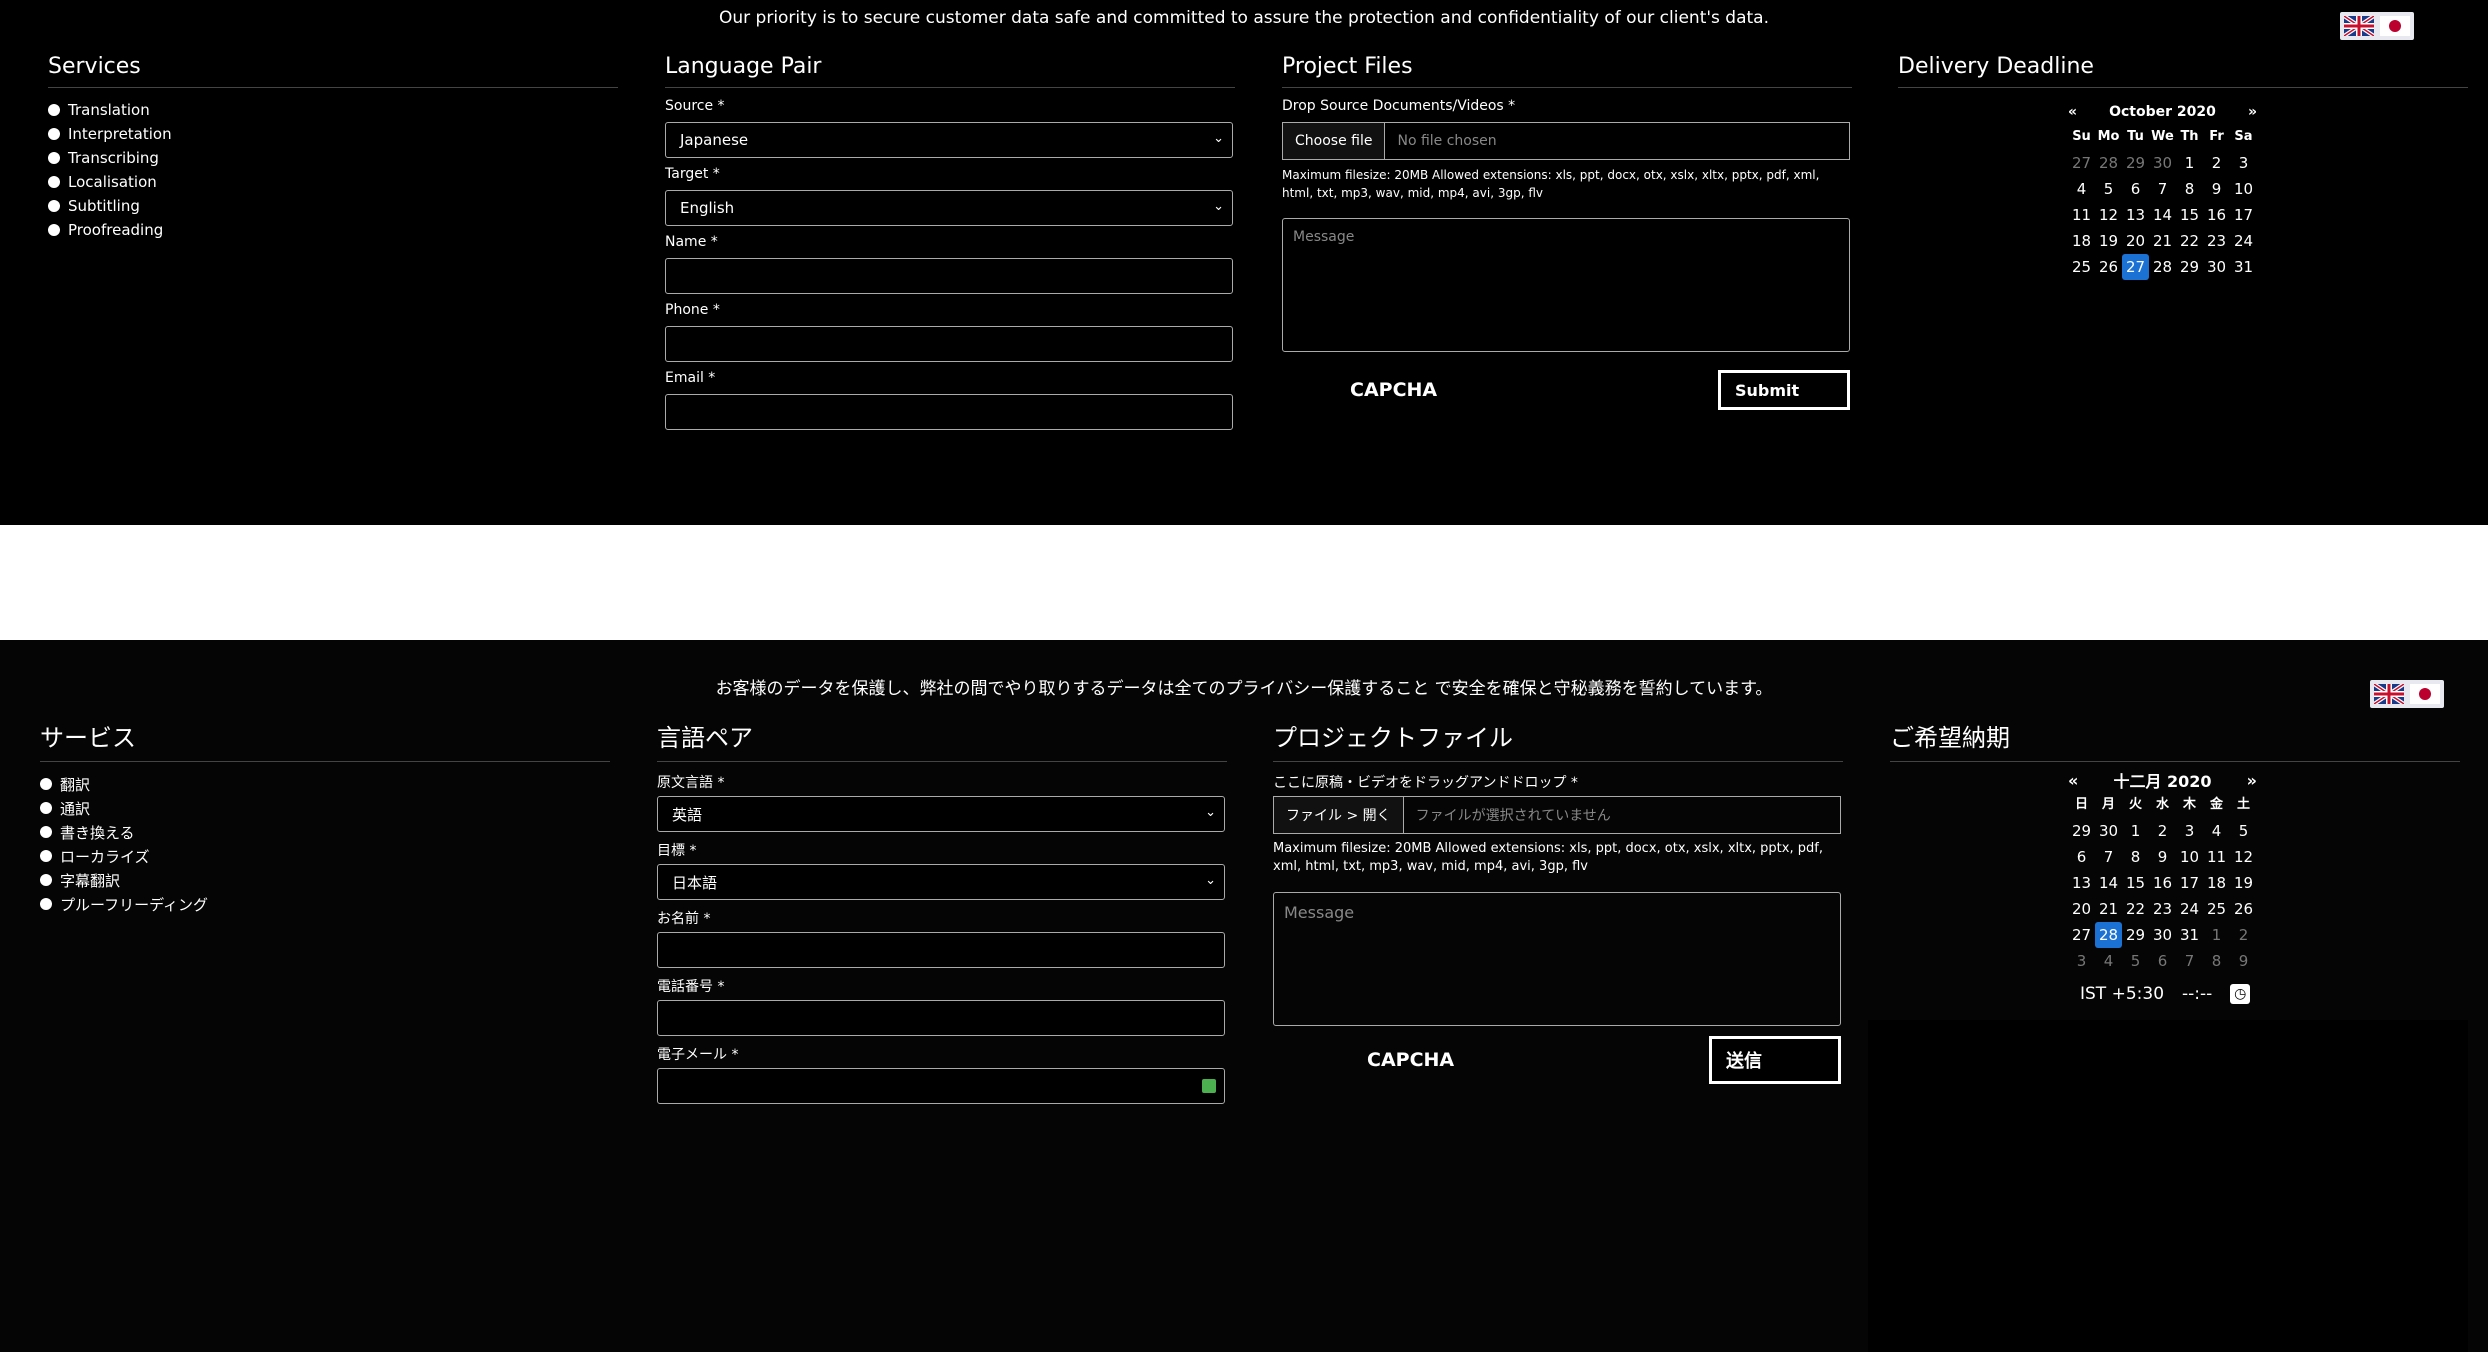 This screenshot has width=2488, height=1352. What do you see at coordinates (941, 882) in the screenshot?
I see `target-select: 日本語 ⌄` at bounding box center [941, 882].